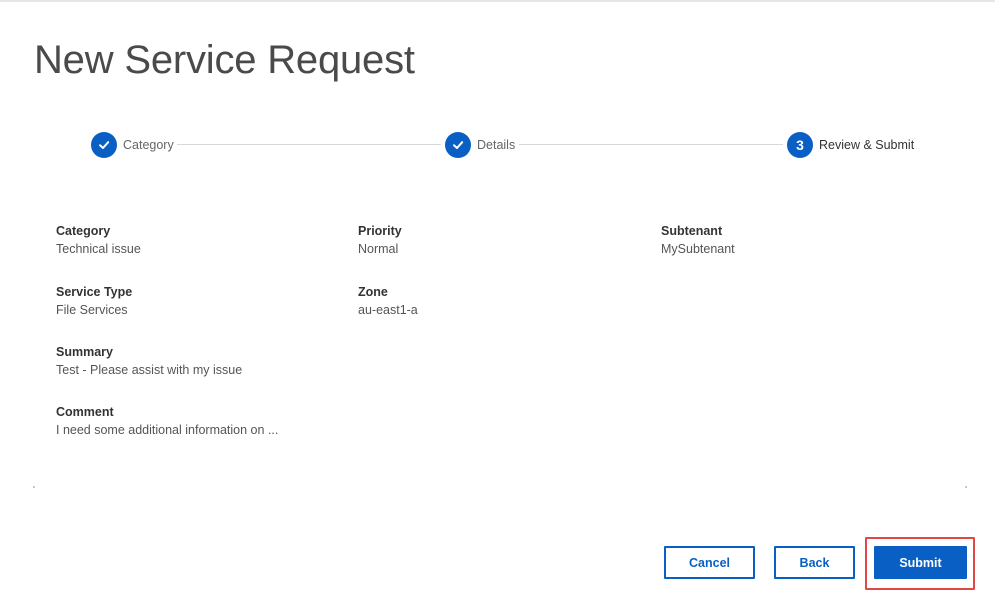 The height and width of the screenshot is (600, 995). What do you see at coordinates (698, 240) in the screenshot?
I see `field-subtenant: Subtenant MySubtenant` at bounding box center [698, 240].